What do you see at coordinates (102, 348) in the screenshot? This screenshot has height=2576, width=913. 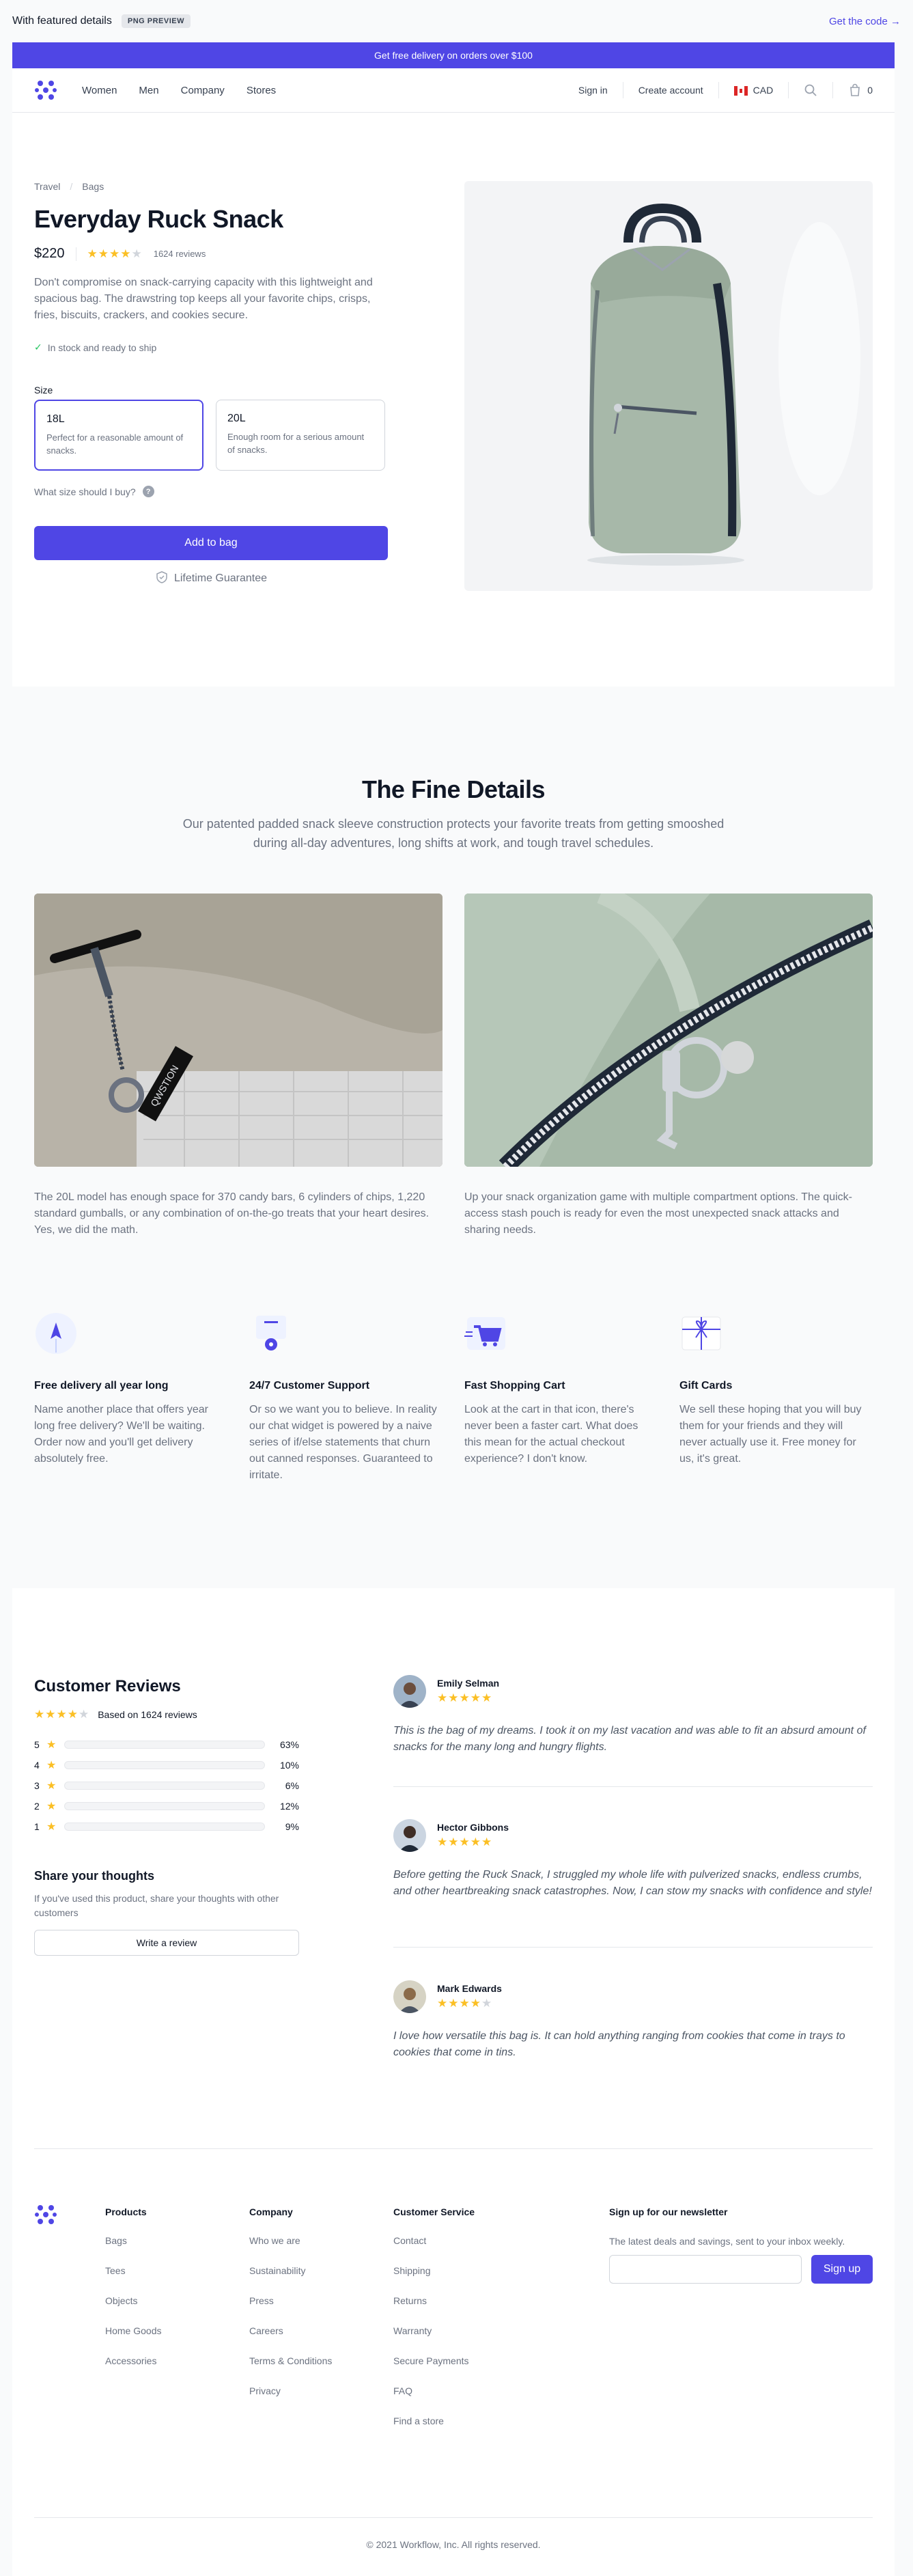 I see `stock-text: In stock and ready to ship` at bounding box center [102, 348].